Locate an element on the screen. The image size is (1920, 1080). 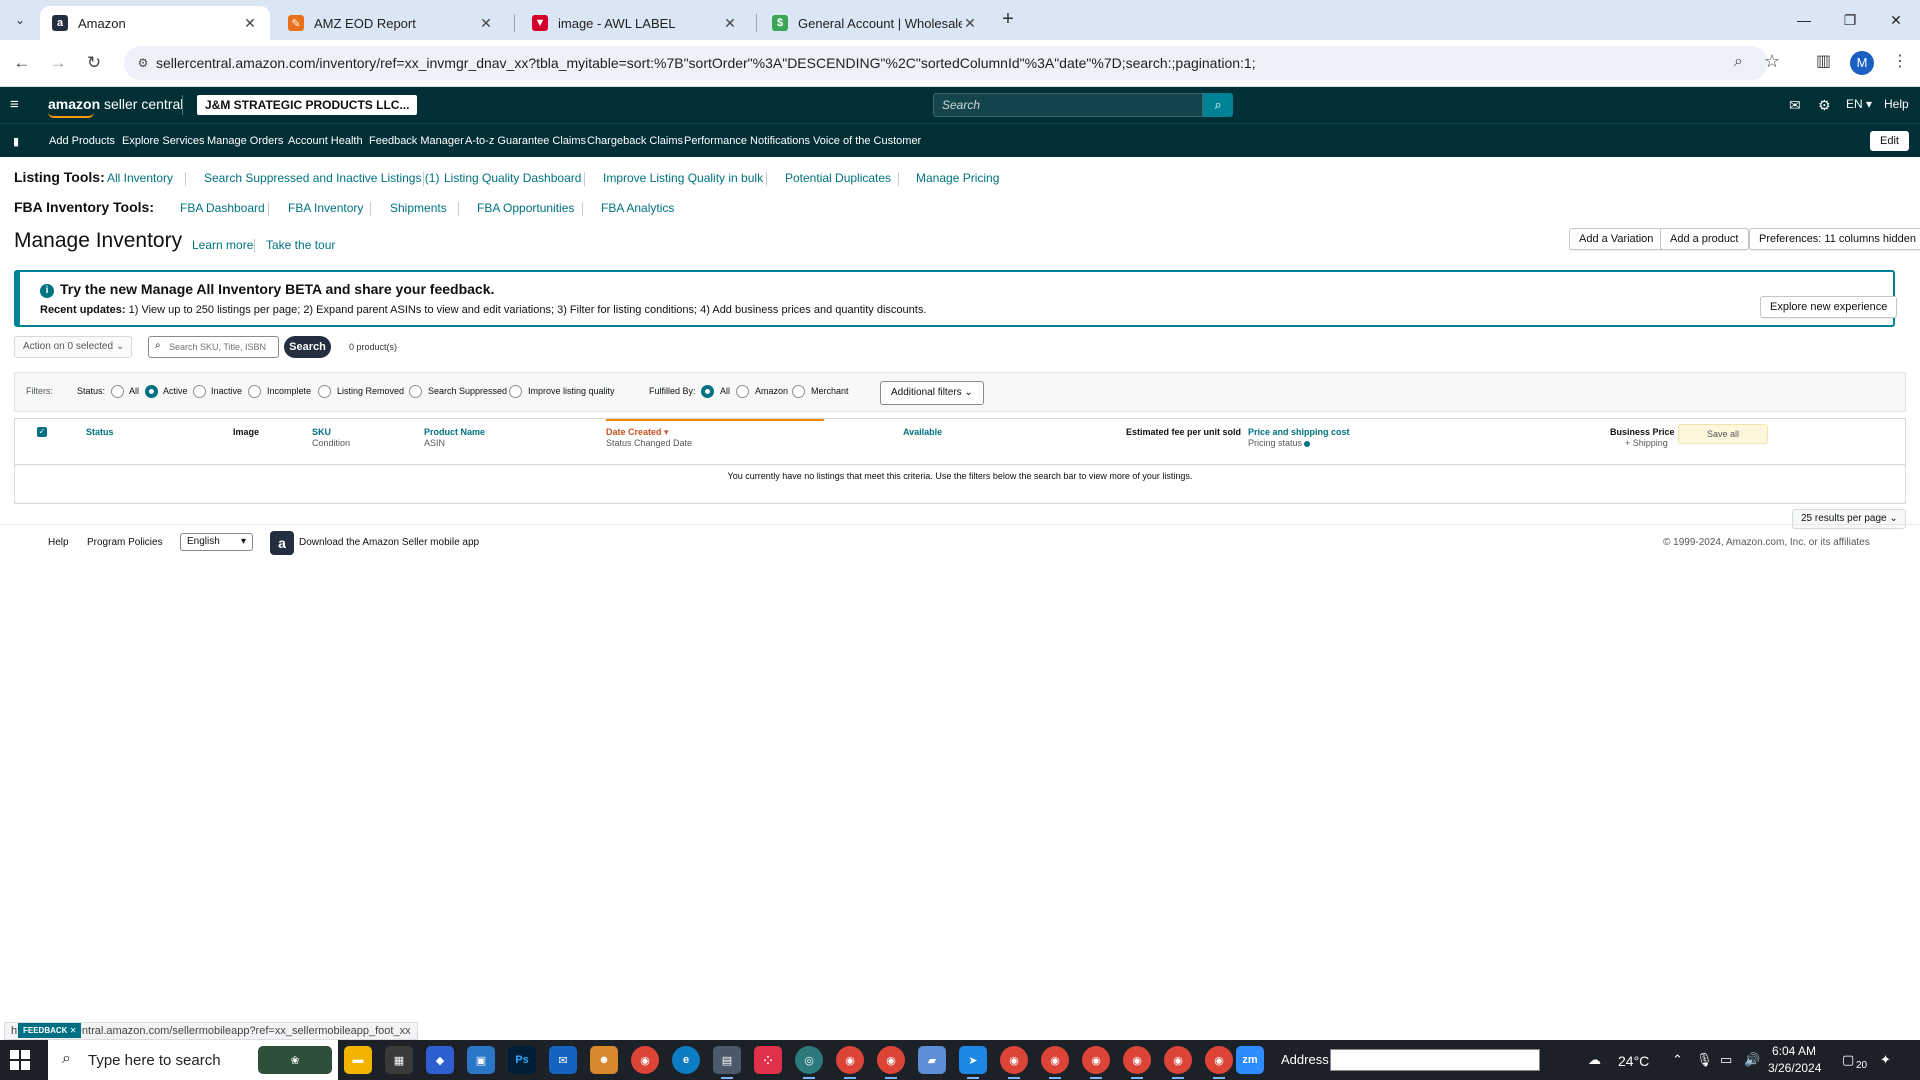
status-improve-quality-label: Improve listing quality is located at coordinates (571, 391).